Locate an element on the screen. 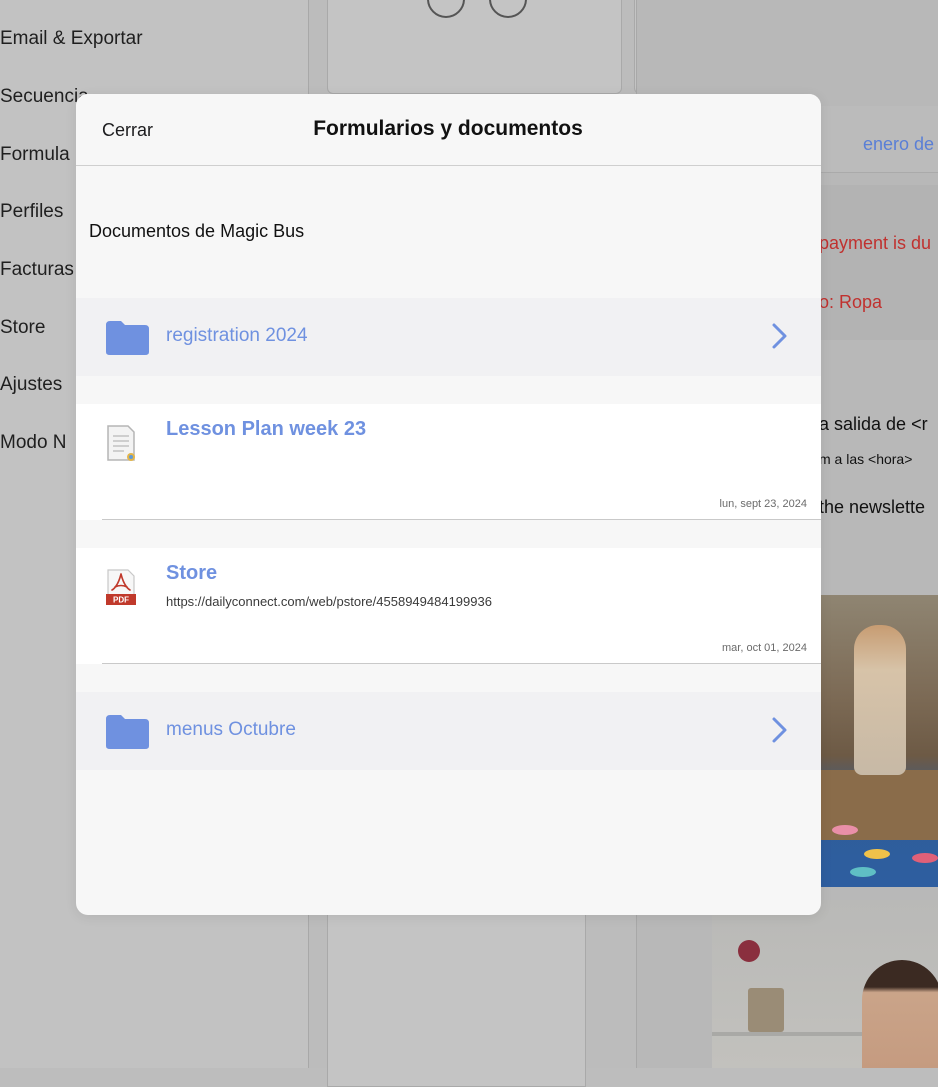  modal-header: Cerrar Formularios y documentos is located at coordinates (448, 130).